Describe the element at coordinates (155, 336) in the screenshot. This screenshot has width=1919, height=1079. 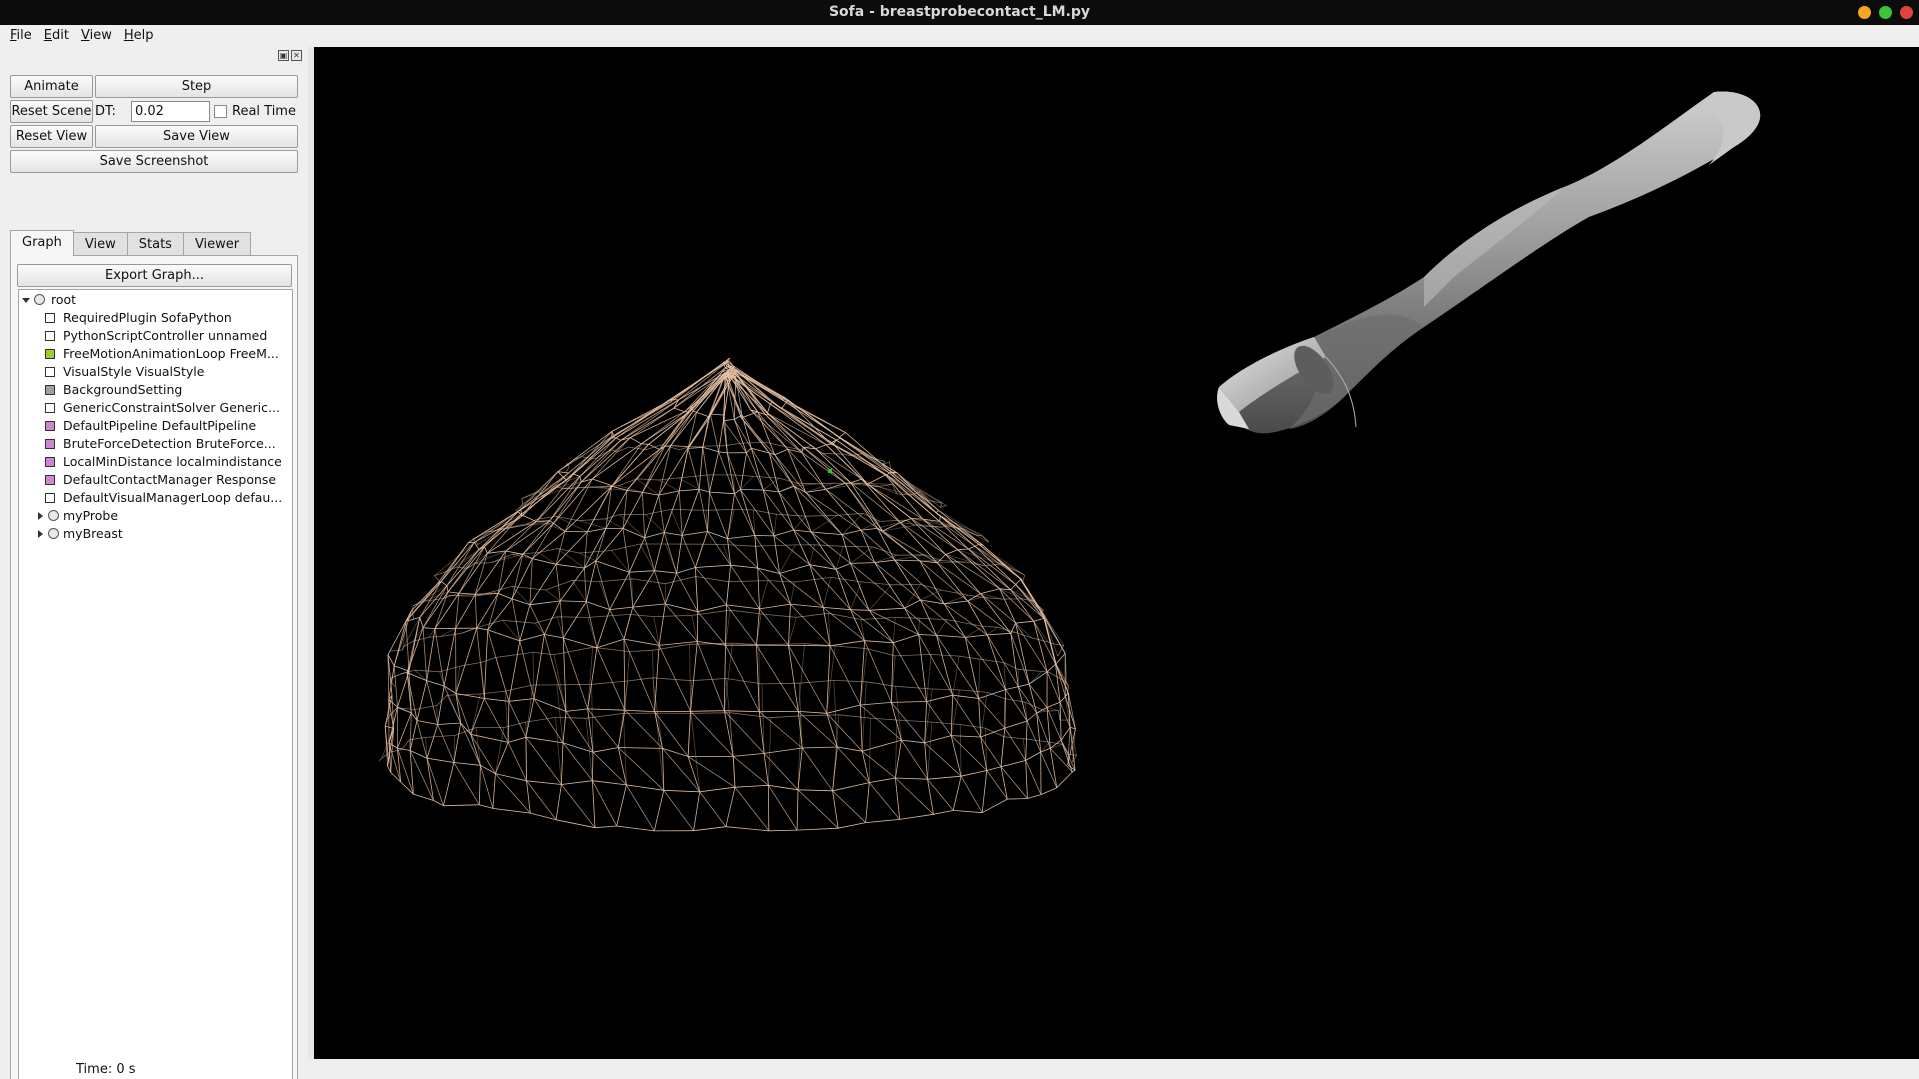
I see `tree-item: PythonScriptController unnamed` at that location.